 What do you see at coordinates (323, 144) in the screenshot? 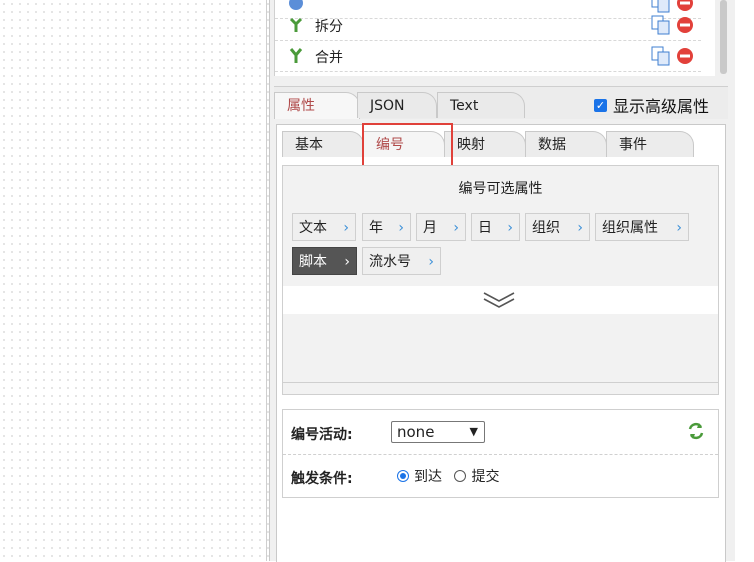
I see `tab-basic: 基本` at bounding box center [323, 144].